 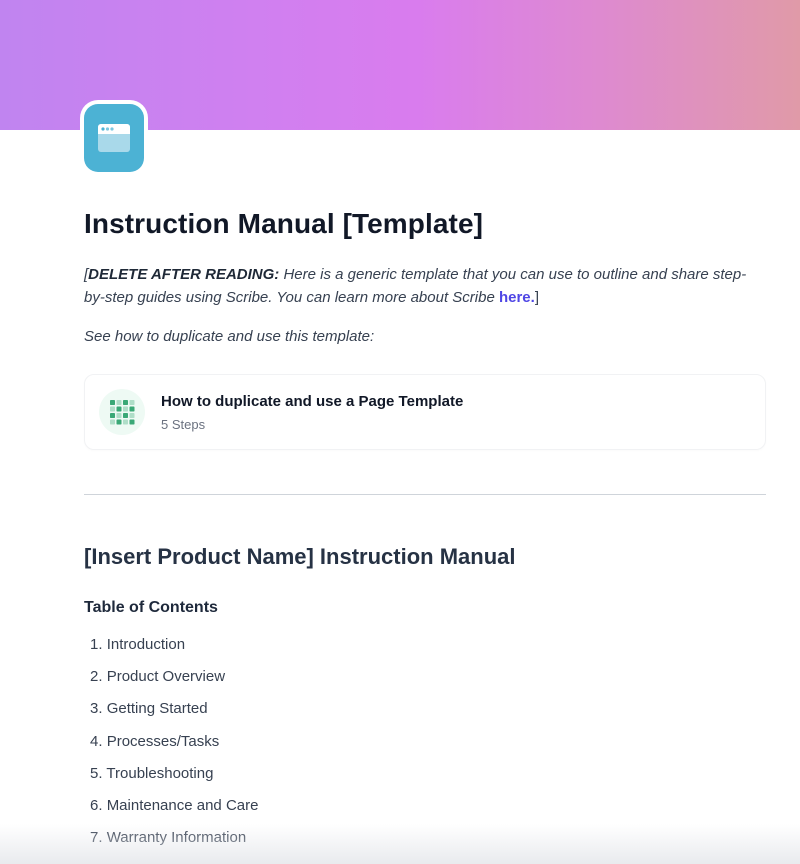 What do you see at coordinates (96, 838) in the screenshot?
I see `toc-number: 7.` at bounding box center [96, 838].